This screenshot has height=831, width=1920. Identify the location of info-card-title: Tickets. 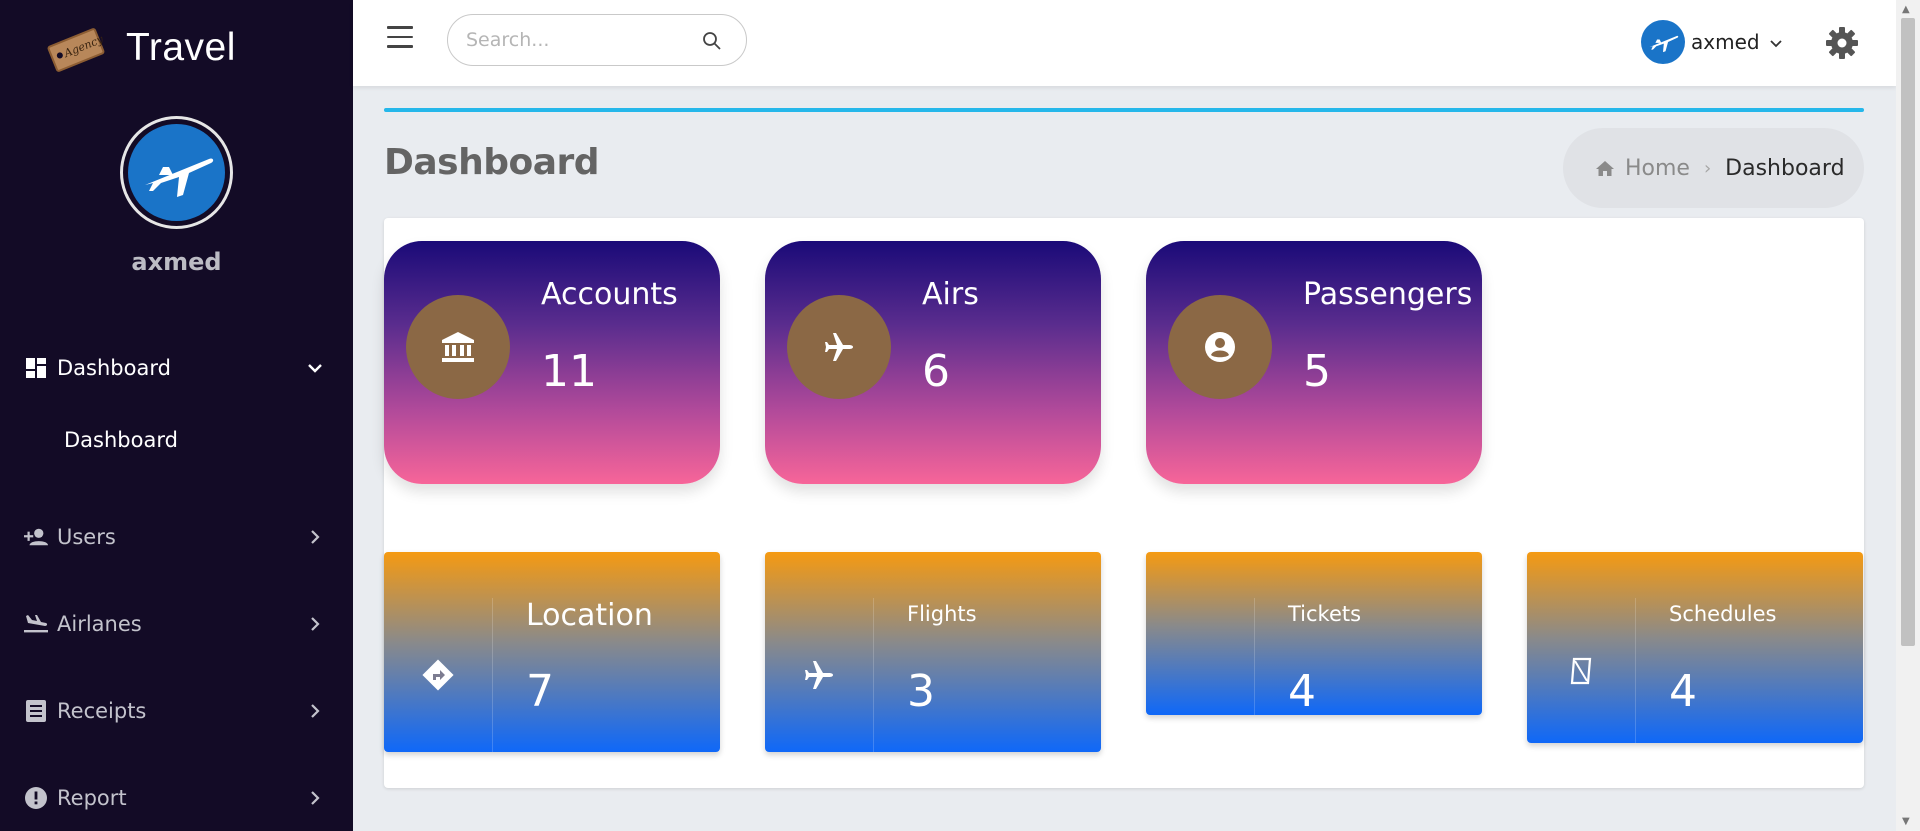
(1325, 614).